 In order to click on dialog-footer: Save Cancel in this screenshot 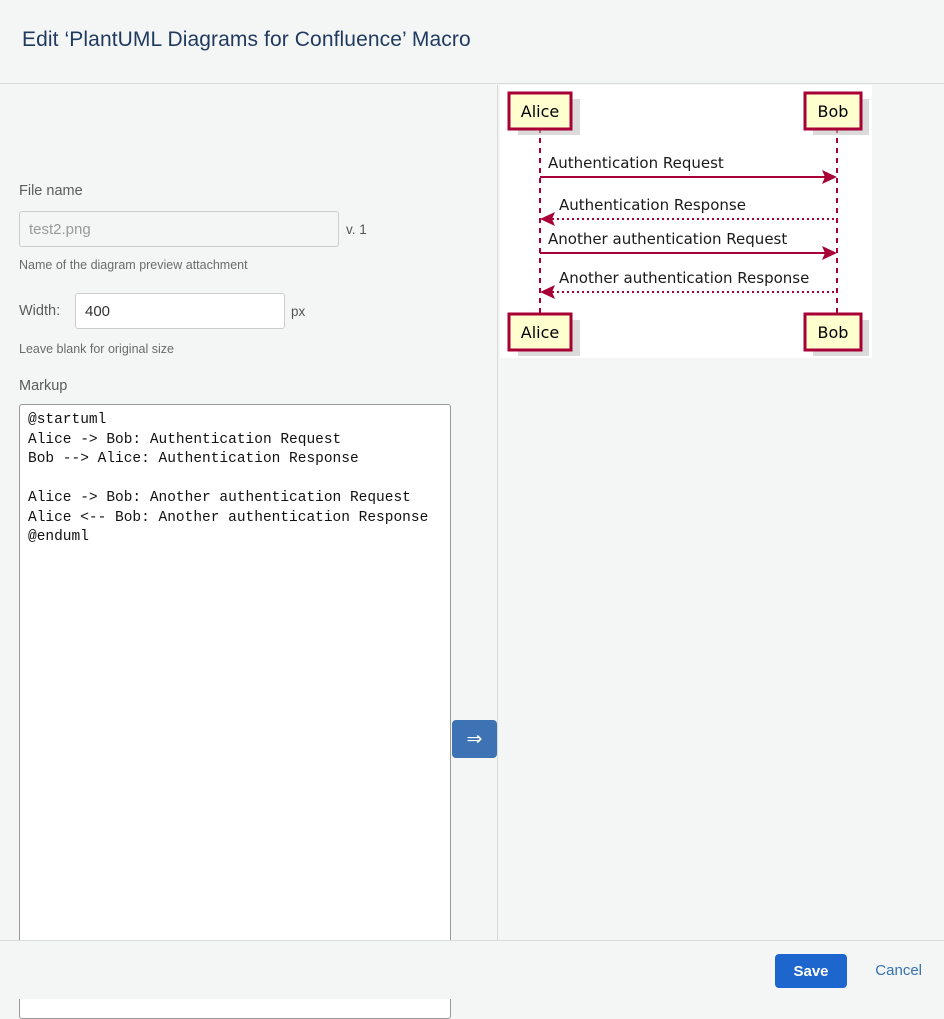, I will do `click(472, 969)`.